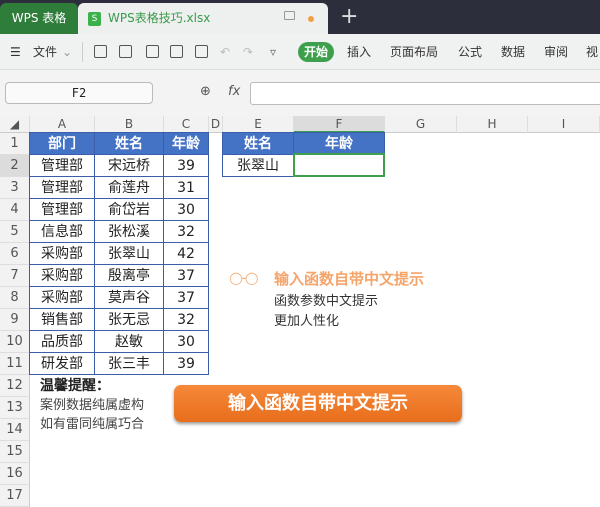  Describe the element at coordinates (339, 124) in the screenshot. I see `column-header: F` at that location.